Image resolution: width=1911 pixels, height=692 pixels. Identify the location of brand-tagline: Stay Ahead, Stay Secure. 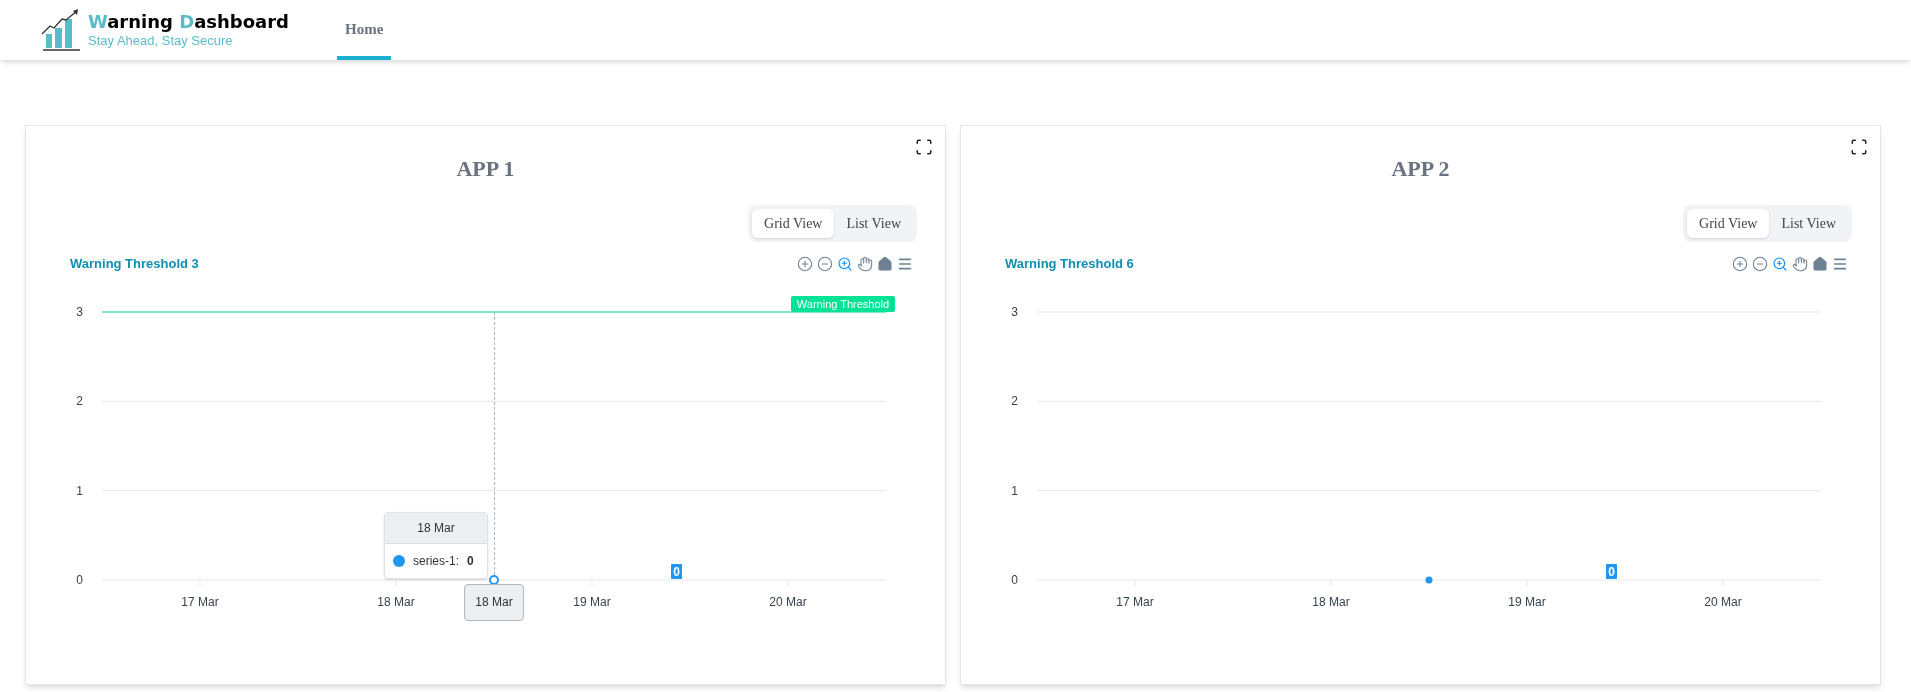
(161, 41).